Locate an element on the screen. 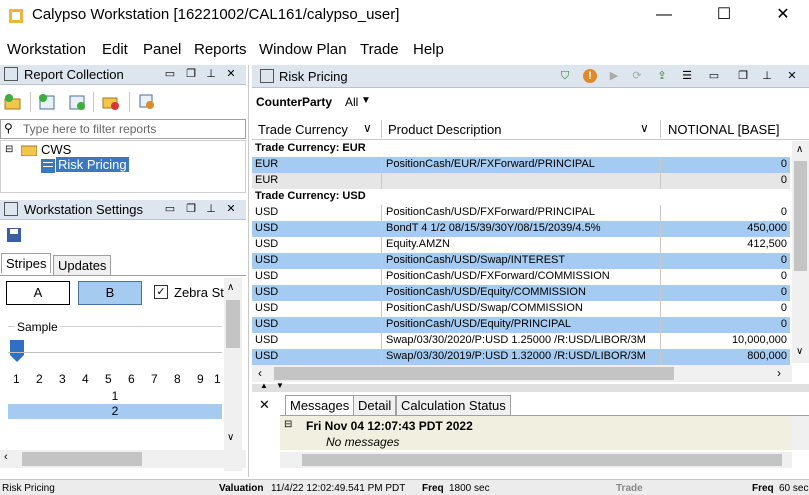  cell-trade-currency: Trade Currency: USD is located at coordinates (310, 196).